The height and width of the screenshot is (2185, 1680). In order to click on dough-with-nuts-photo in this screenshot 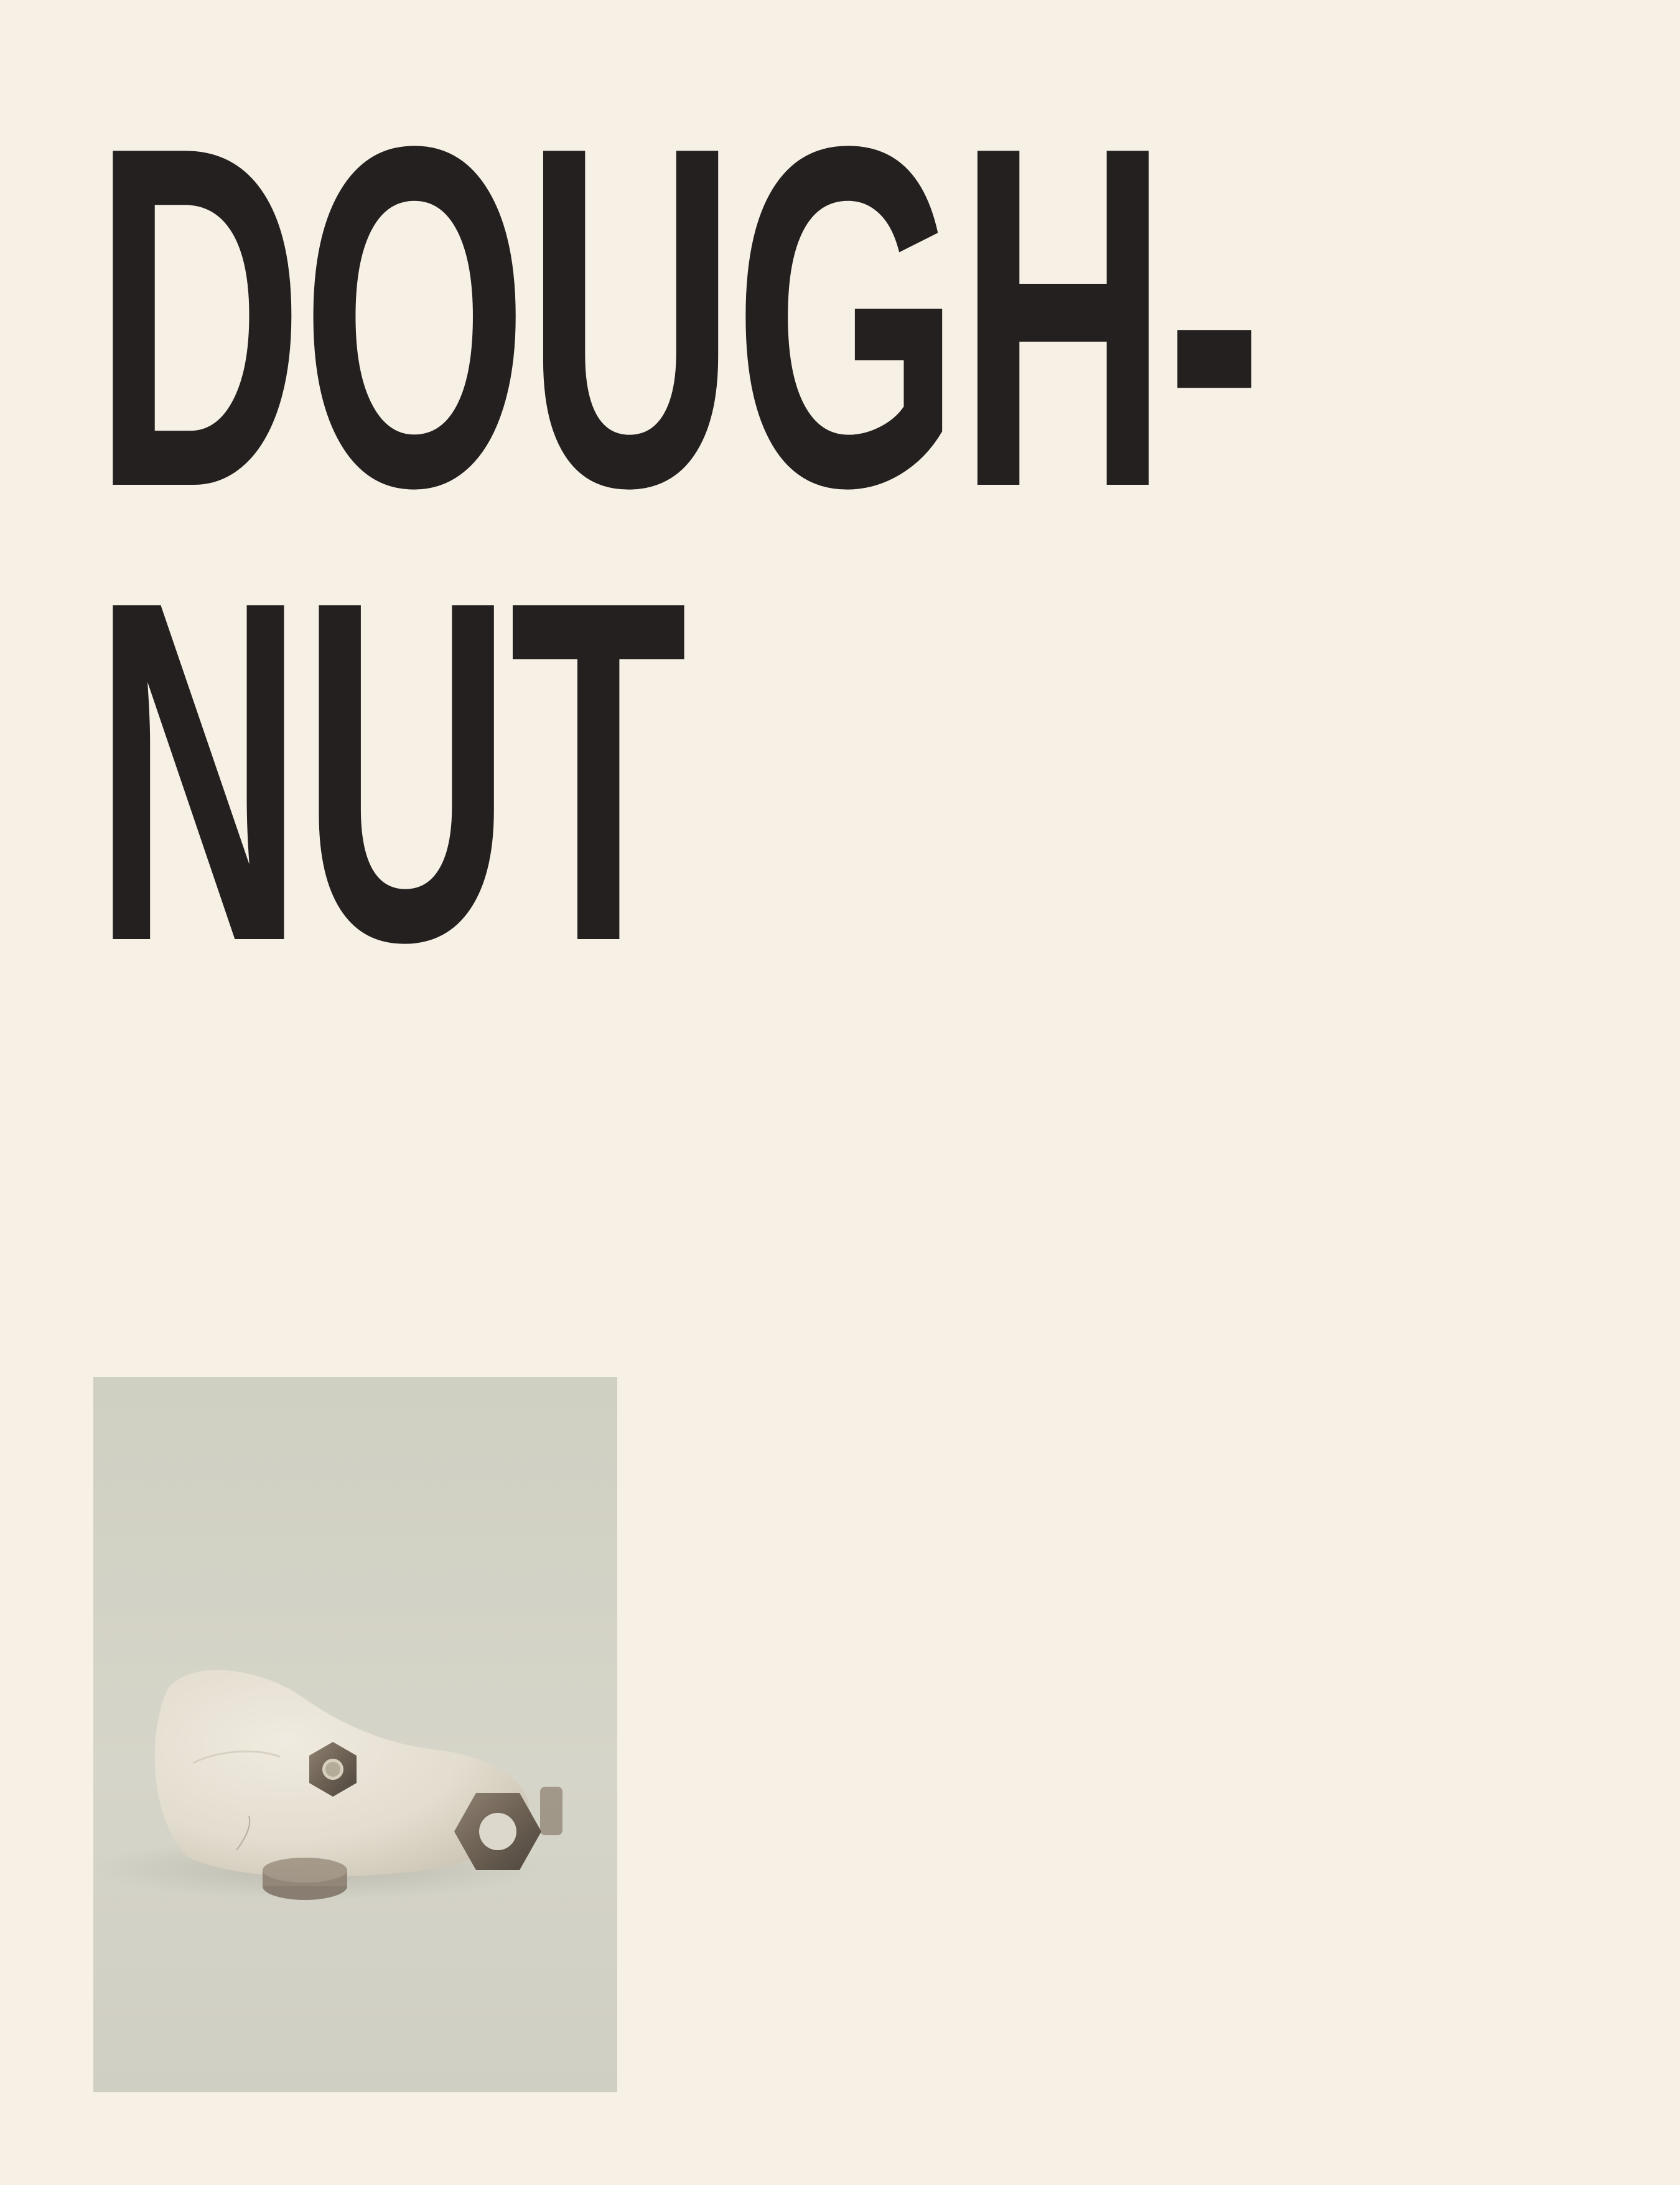, I will do `click(355, 1734)`.